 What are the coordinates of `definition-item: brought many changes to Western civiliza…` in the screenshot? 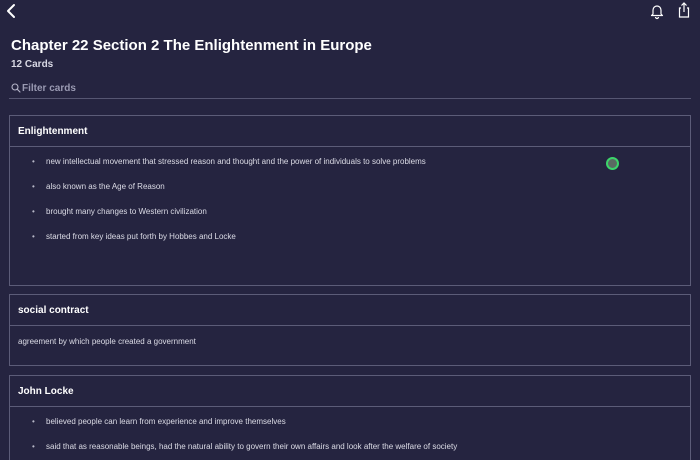 It's located at (361, 218).